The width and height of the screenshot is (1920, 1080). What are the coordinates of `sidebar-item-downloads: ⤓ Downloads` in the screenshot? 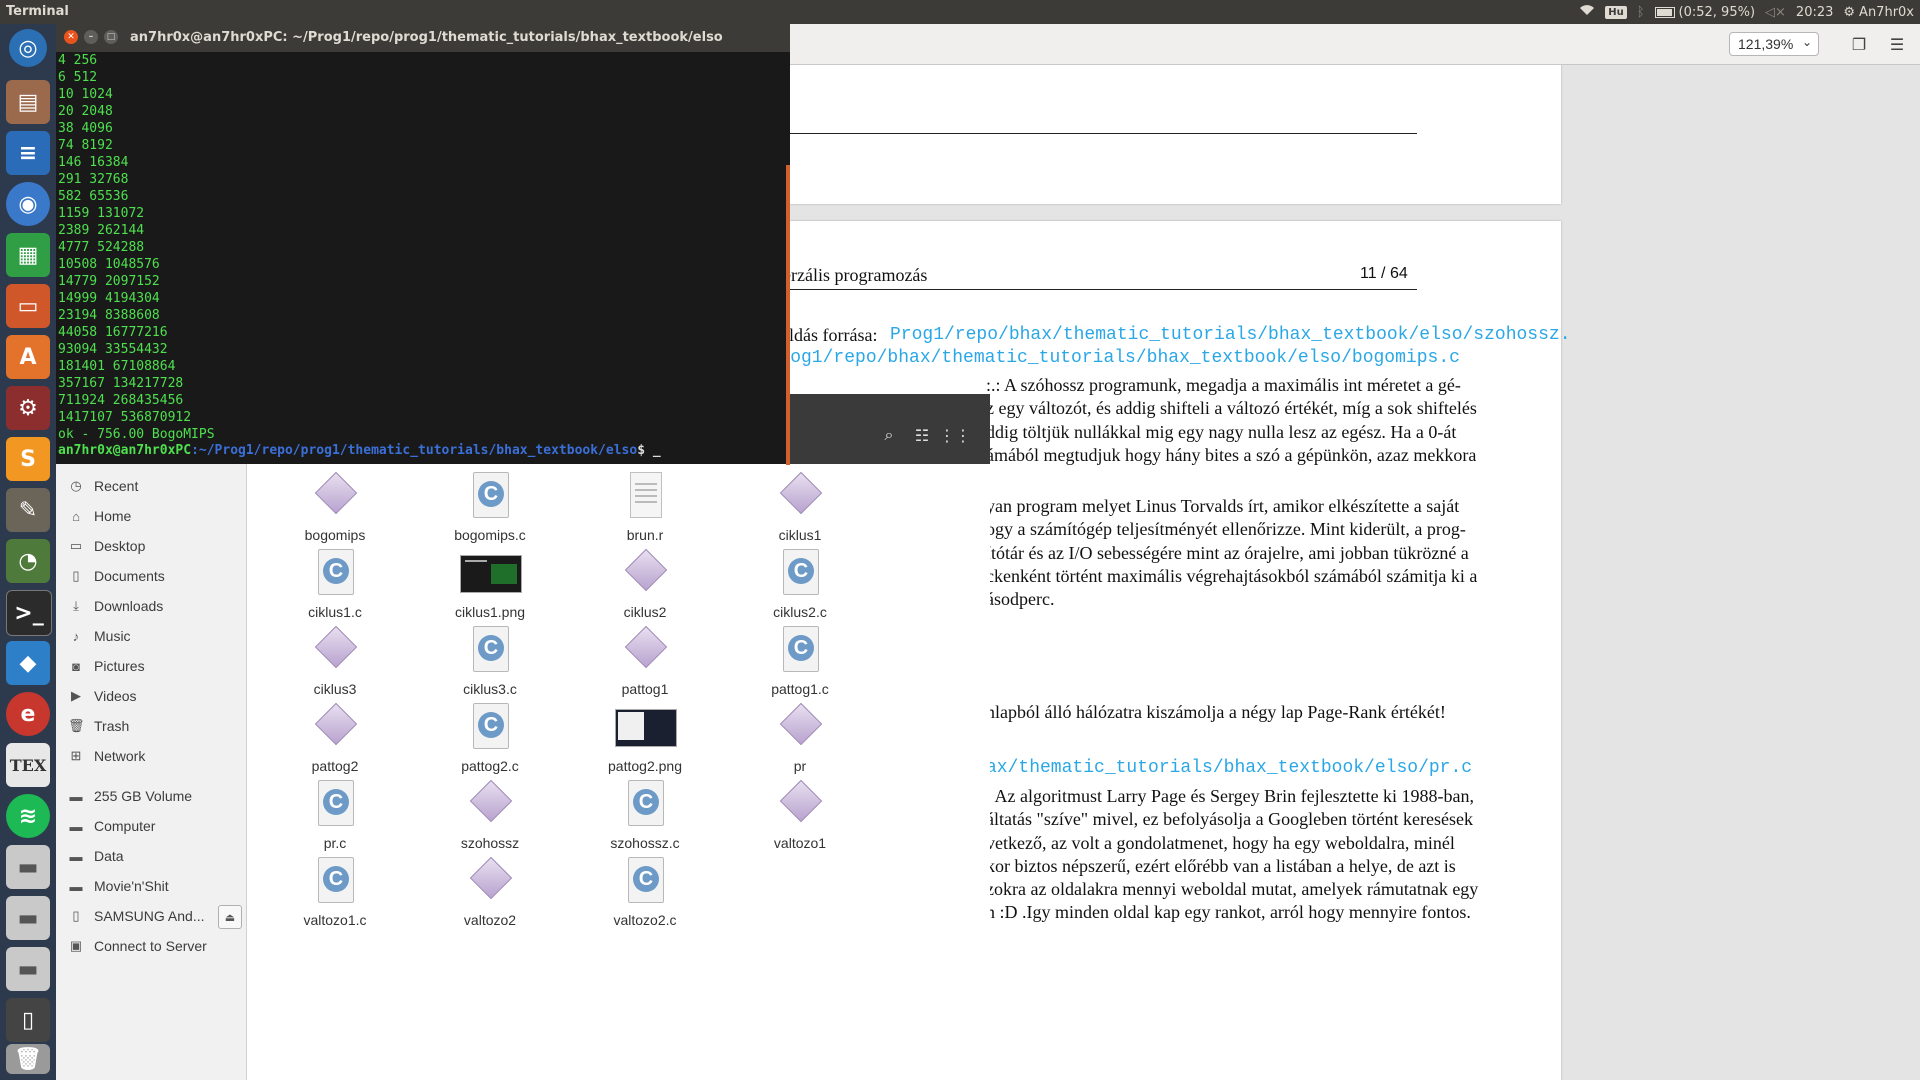 It's located at (151, 606).